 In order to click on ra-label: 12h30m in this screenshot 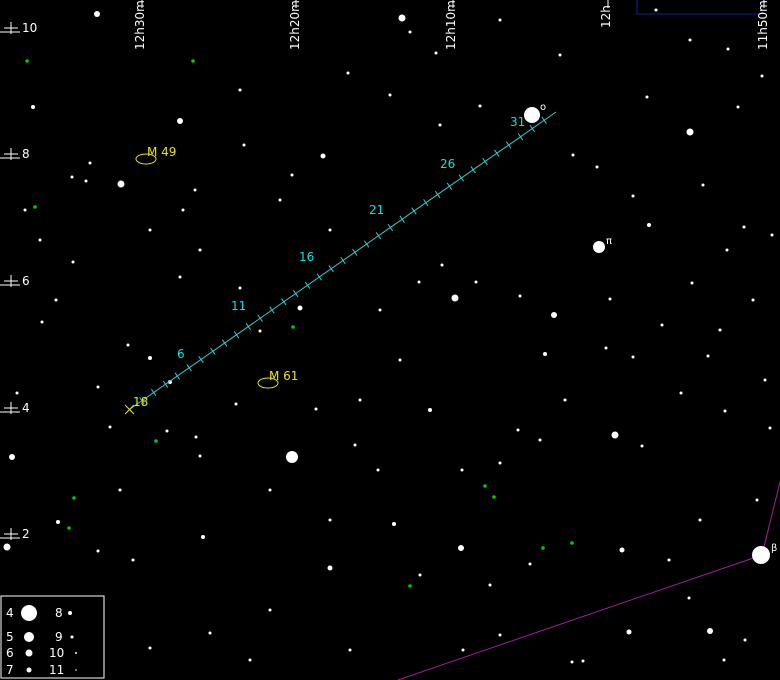, I will do `click(140, 25)`.